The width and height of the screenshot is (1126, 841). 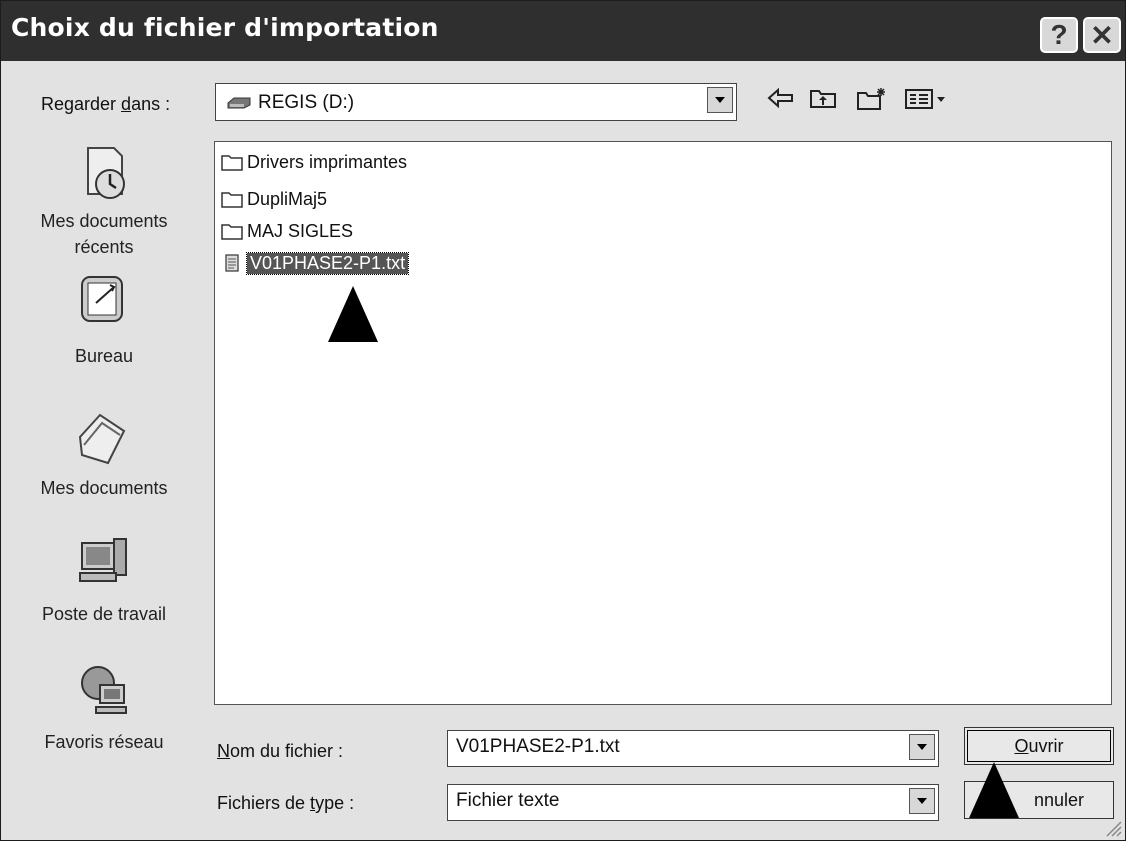 I want to click on file-type-value: Fichier texte, so click(x=508, y=800).